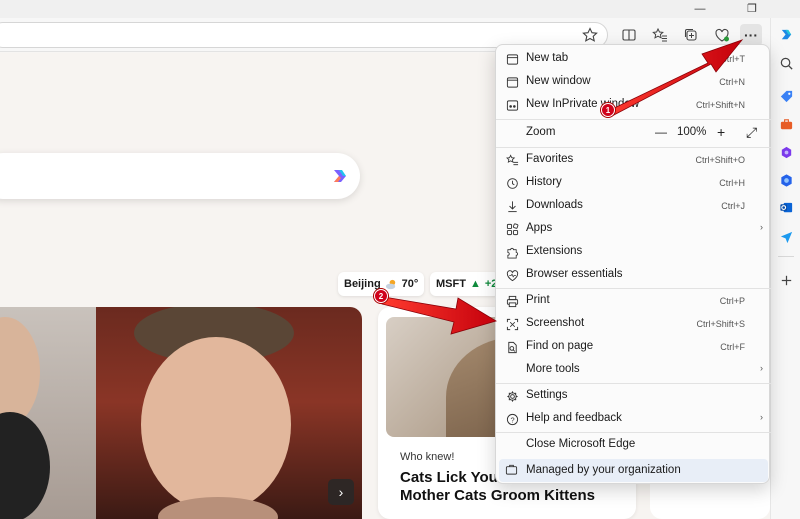 This screenshot has height=519, width=800. What do you see at coordinates (512, 59) in the screenshot?
I see `new-tab-icon` at bounding box center [512, 59].